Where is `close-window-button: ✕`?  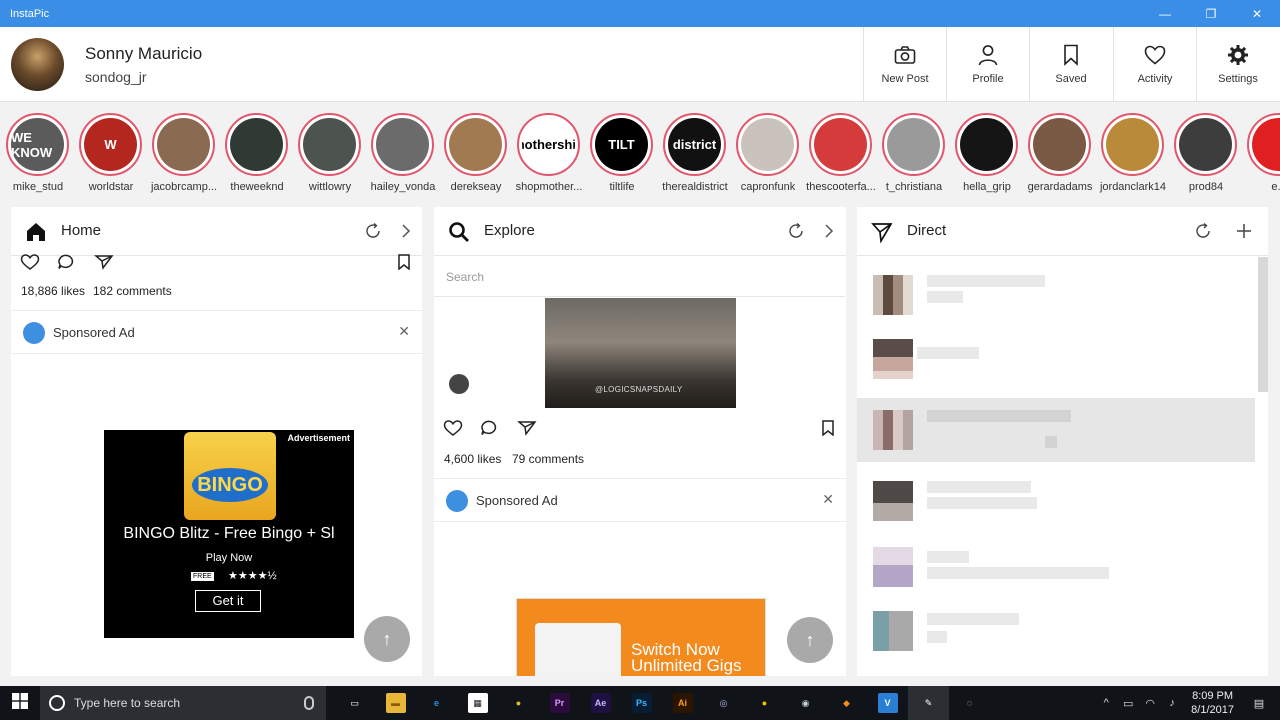
close-window-button: ✕ is located at coordinates (1257, 13).